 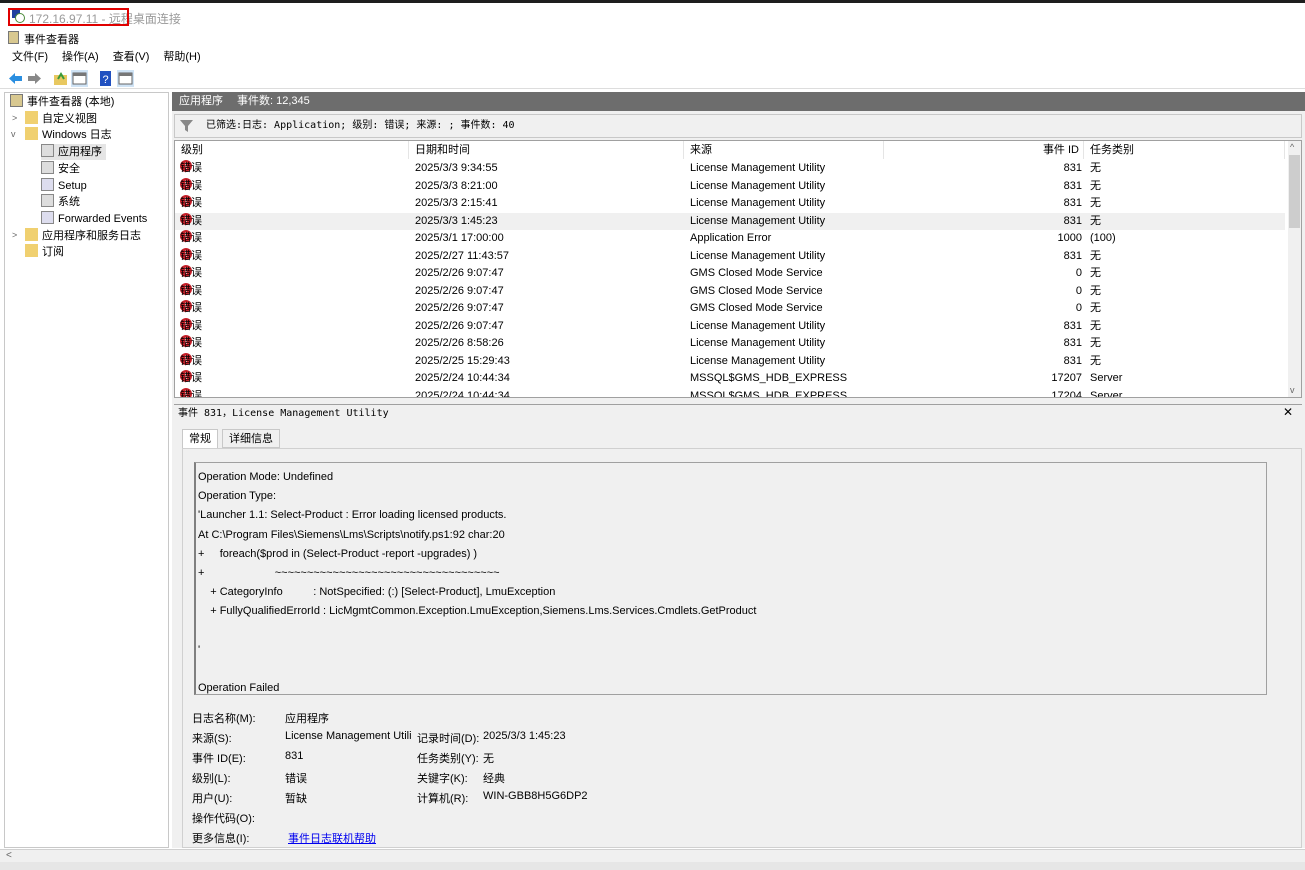 I want to click on event-id-cell: 0, so click(x=1078, y=308).